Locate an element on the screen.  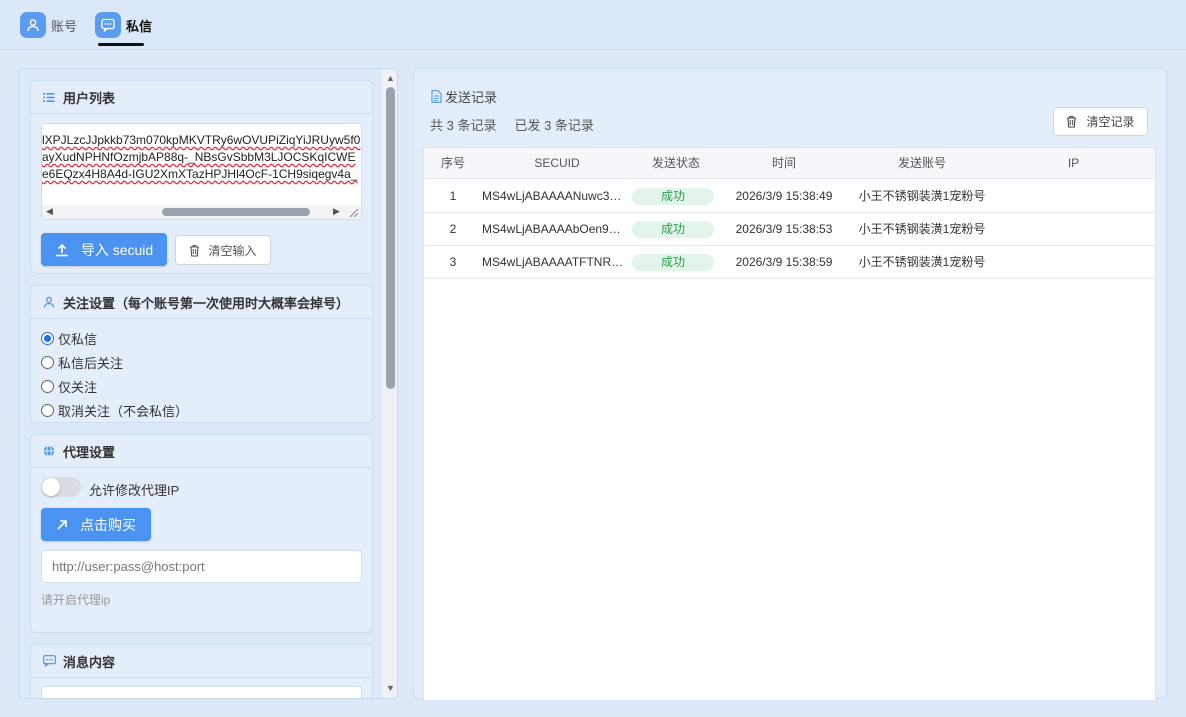
radio-label: 取消关注（不会私信） is located at coordinates (123, 411).